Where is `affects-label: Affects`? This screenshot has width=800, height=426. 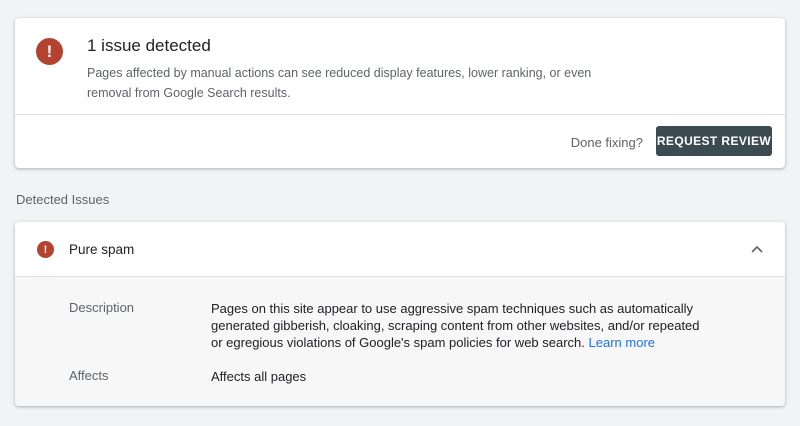
affects-label: Affects is located at coordinates (89, 375).